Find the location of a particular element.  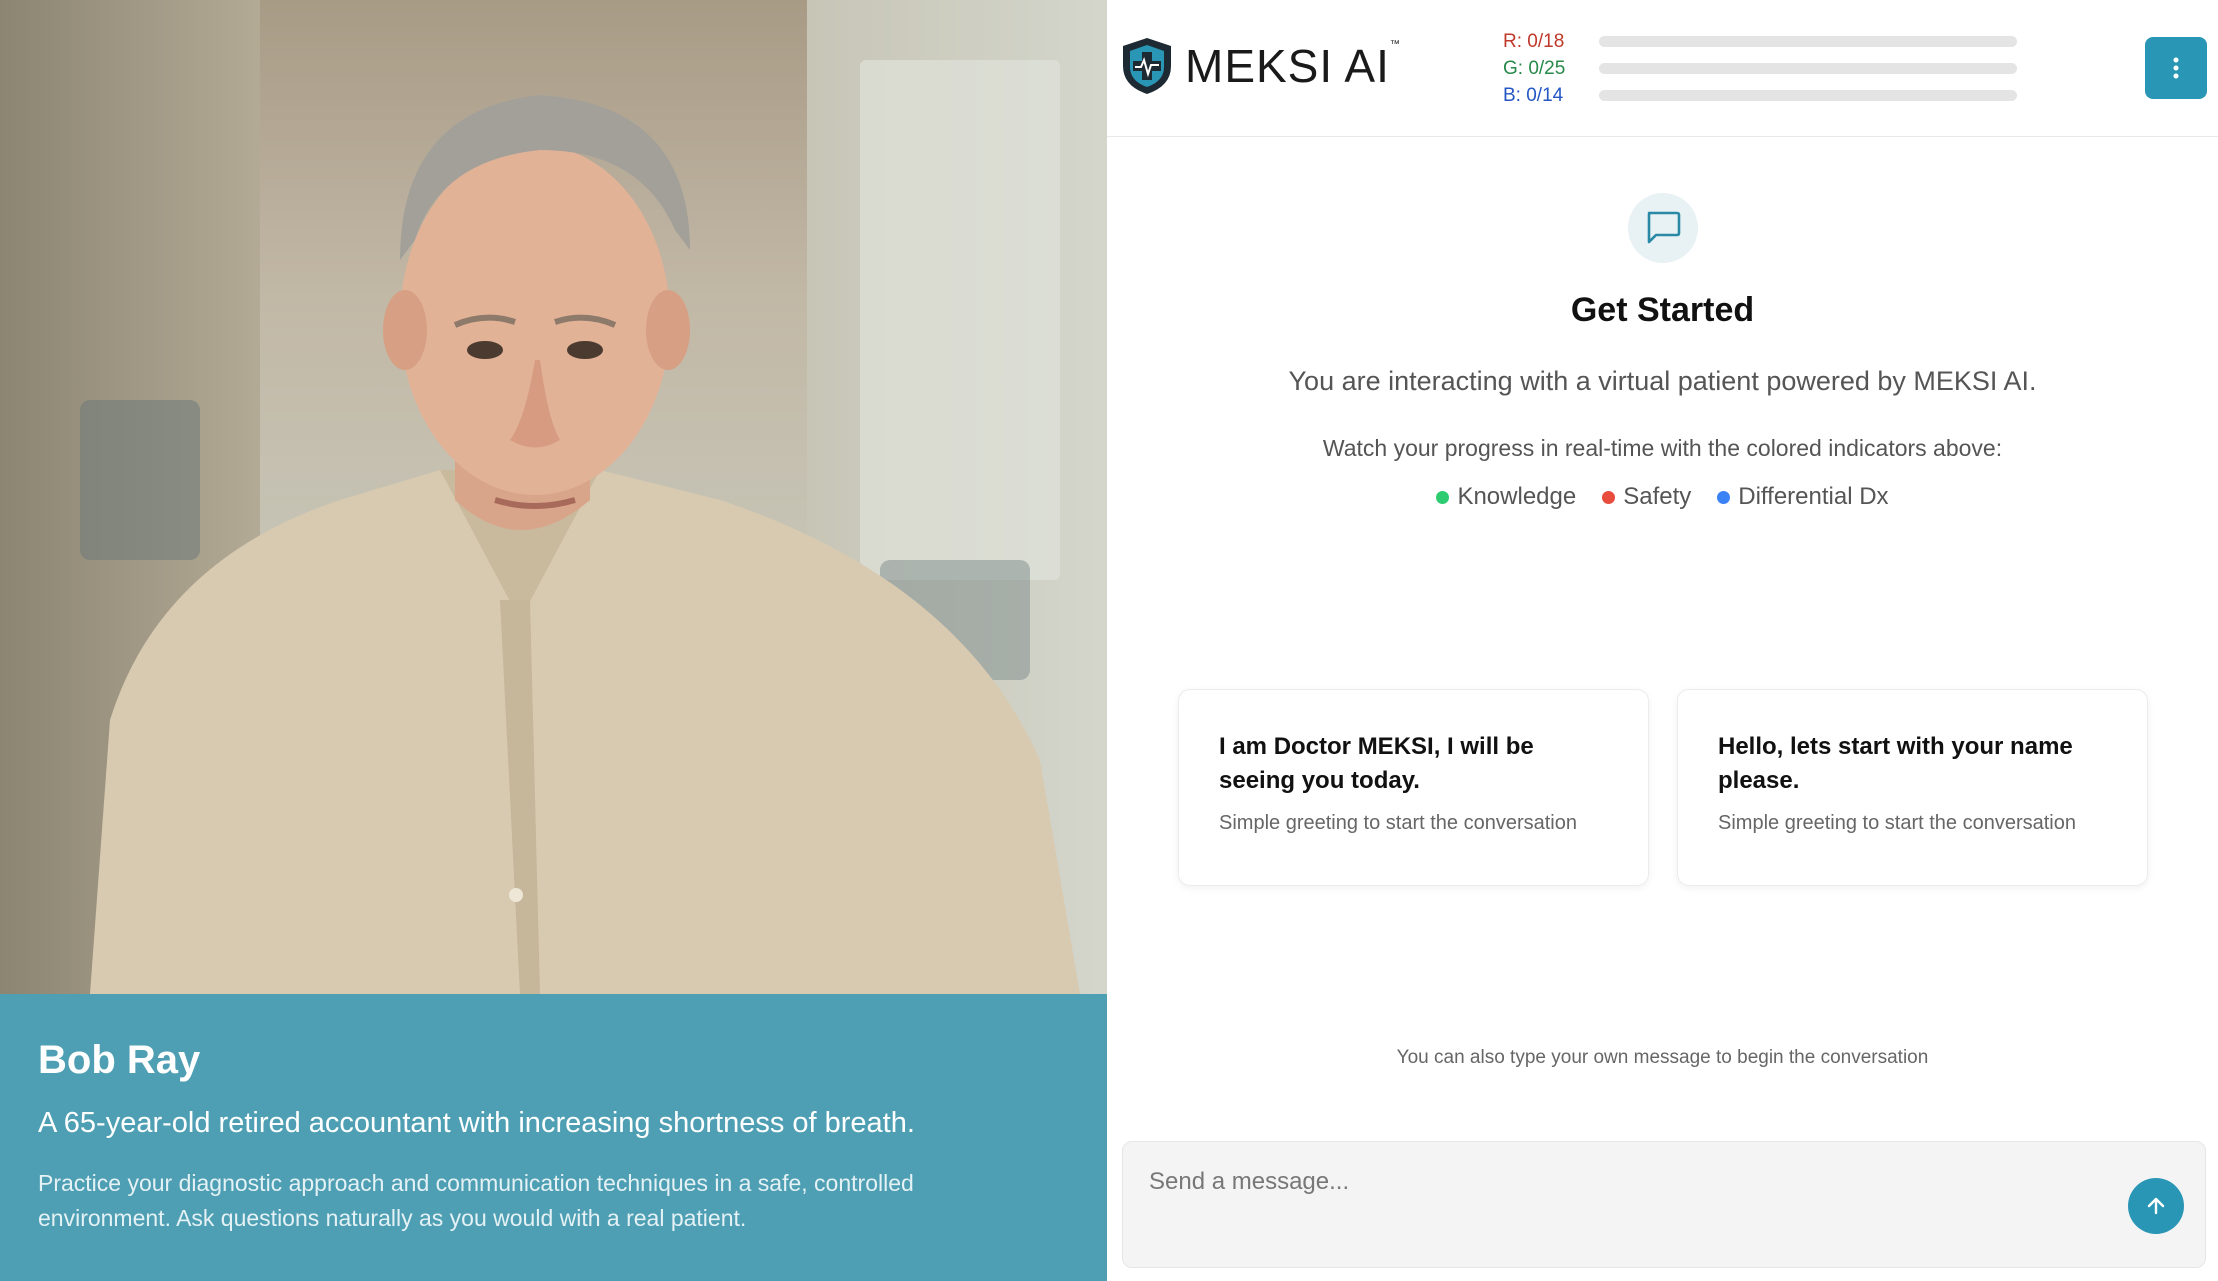

score-row-b: B: 0/14 is located at coordinates (1760, 95).